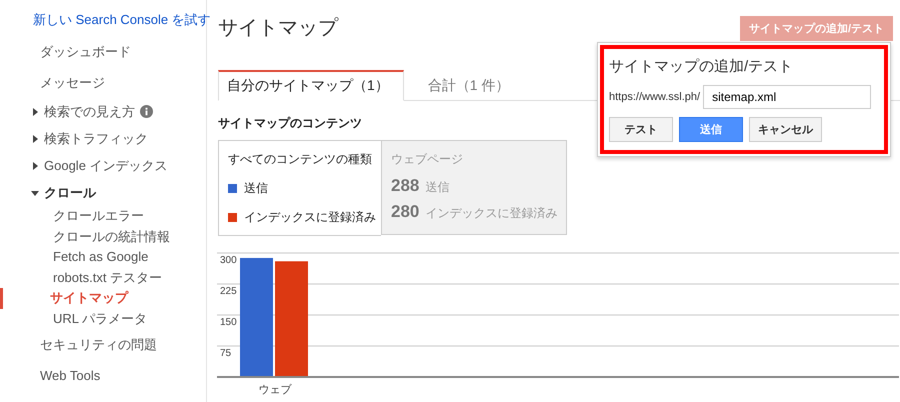  What do you see at coordinates (256, 188) in the screenshot?
I see `legend-label: 送信` at bounding box center [256, 188].